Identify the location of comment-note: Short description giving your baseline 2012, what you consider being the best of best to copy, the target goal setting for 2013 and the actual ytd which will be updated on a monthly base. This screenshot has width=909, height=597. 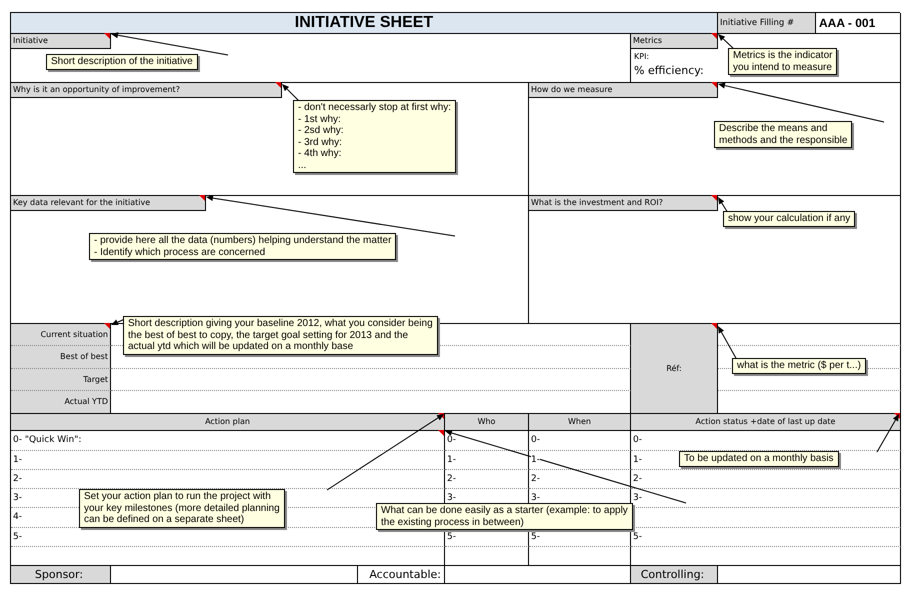
(280, 335).